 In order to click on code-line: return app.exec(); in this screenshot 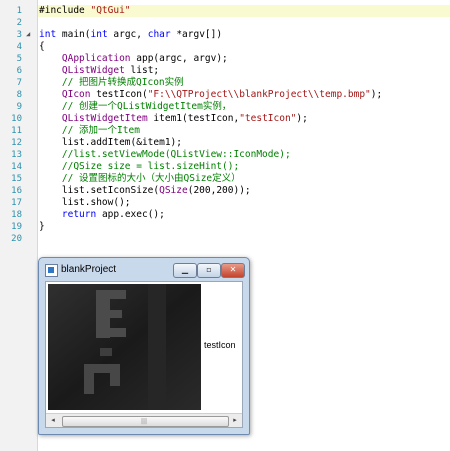, I will do `click(102, 215)`.